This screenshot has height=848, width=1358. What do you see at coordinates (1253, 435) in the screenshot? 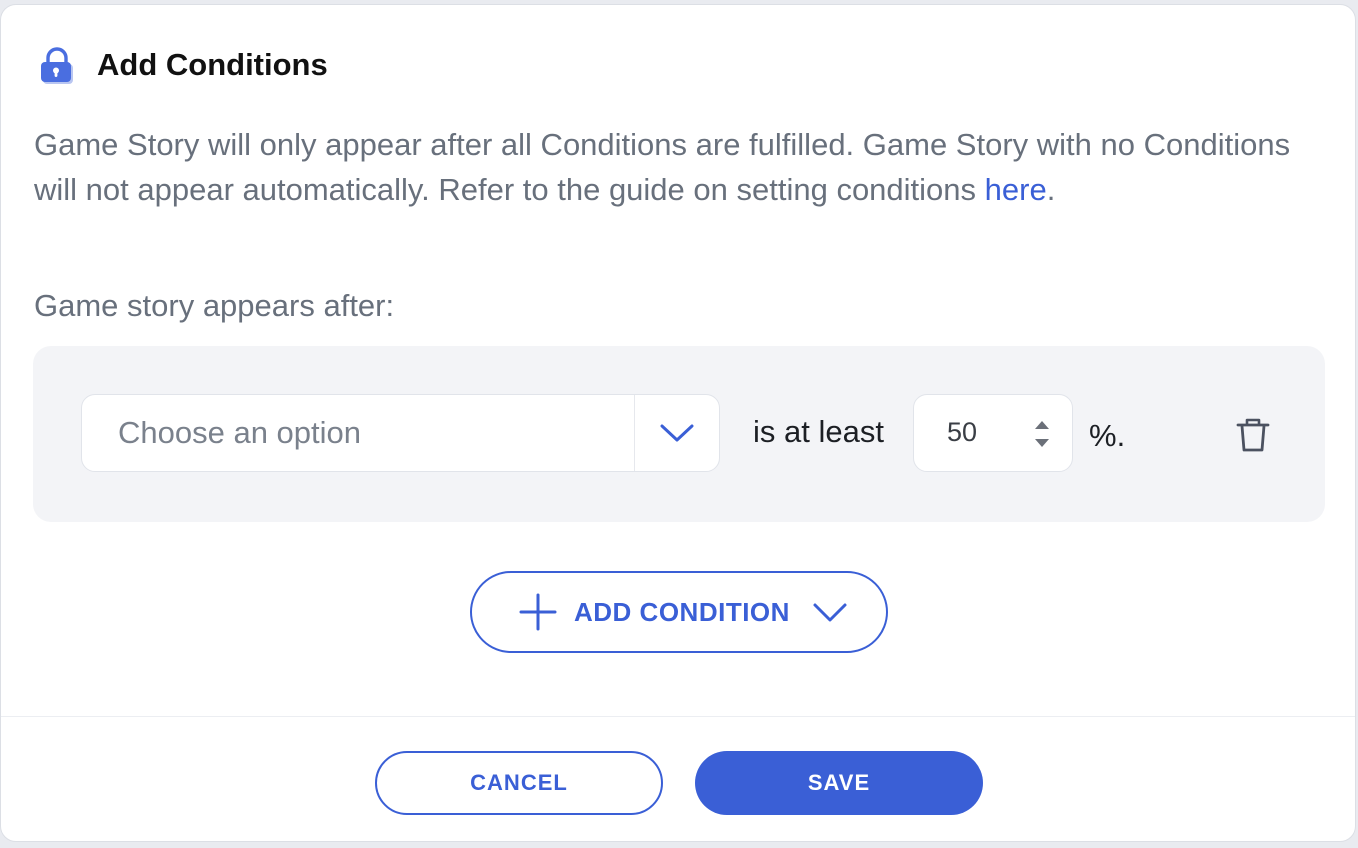
I see `trash-icon` at bounding box center [1253, 435].